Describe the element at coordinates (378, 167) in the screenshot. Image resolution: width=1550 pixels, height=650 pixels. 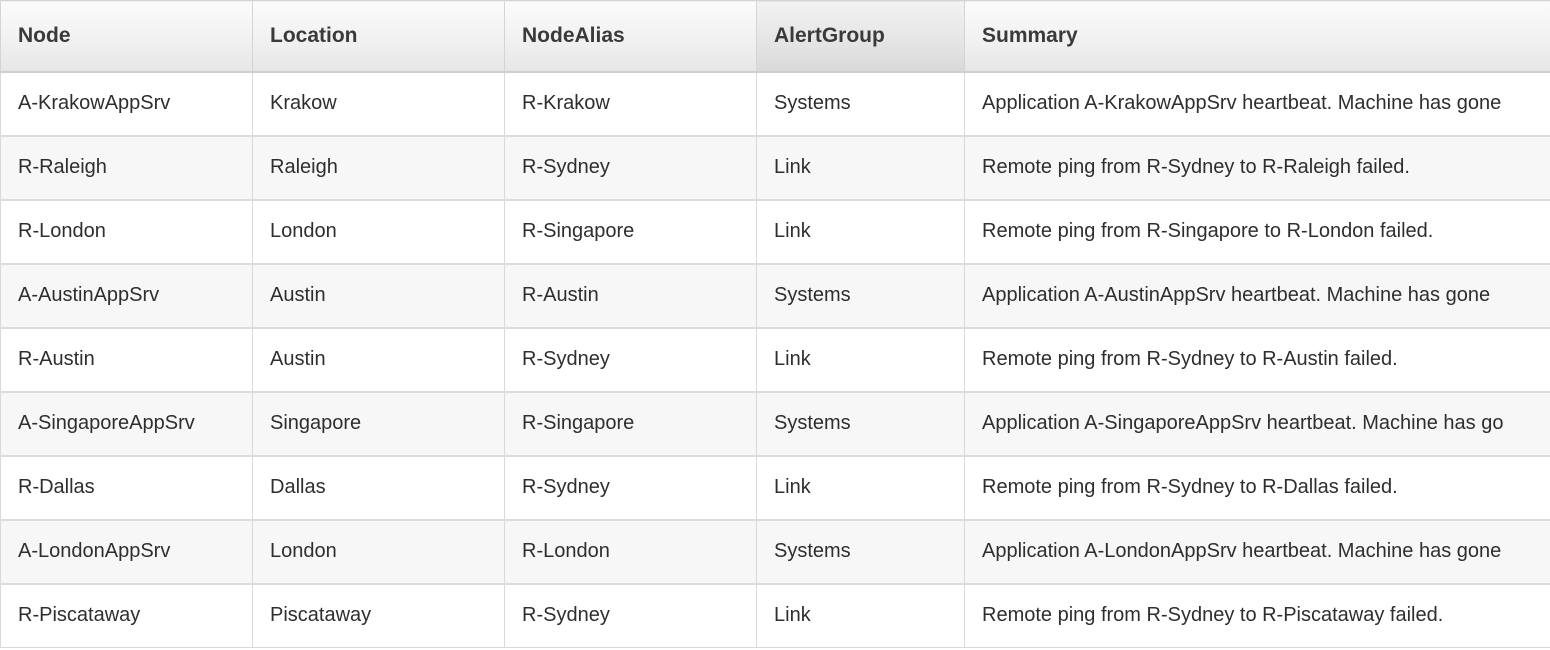
I see `cell-location: Raleigh` at that location.